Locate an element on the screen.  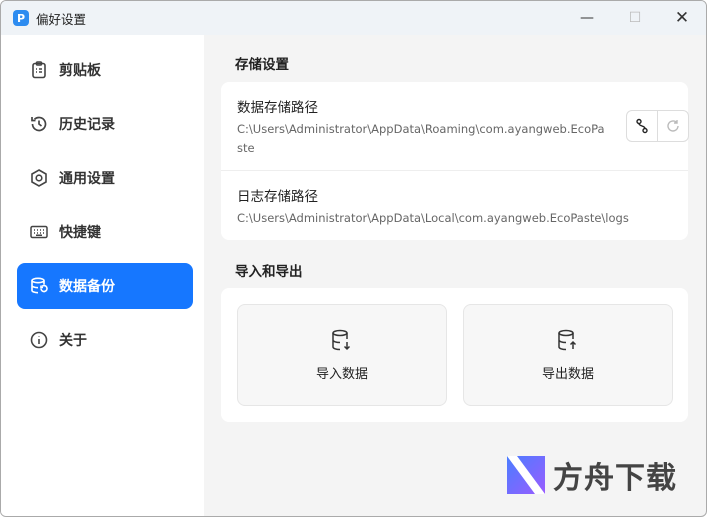
watermark: 方舟下载 is located at coordinates (592, 475).